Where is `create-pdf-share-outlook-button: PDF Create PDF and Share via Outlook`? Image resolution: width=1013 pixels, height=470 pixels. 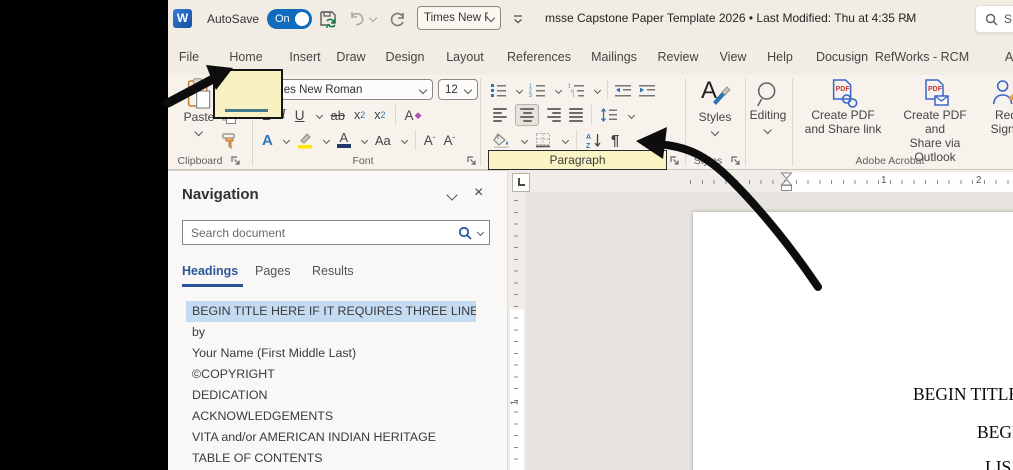
create-pdf-share-outlook-button: PDF Create PDF and Share via Outlook is located at coordinates (935, 121).